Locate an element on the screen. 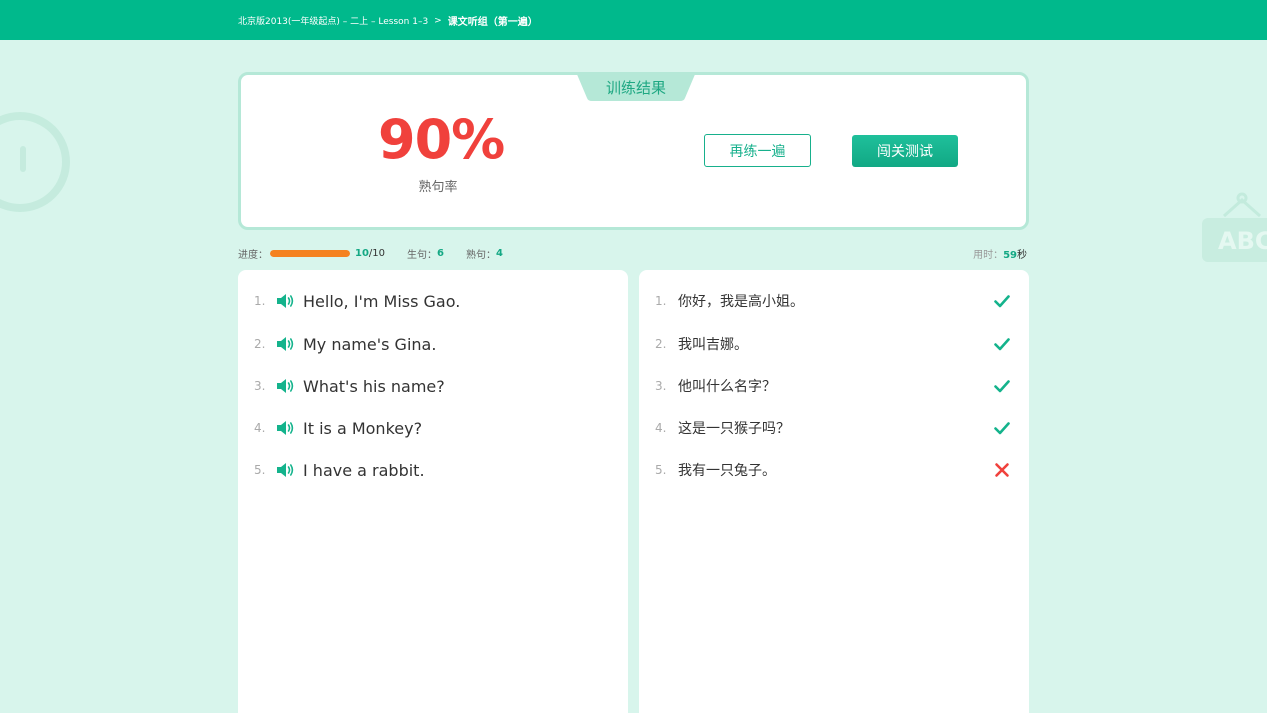 This screenshot has width=1267, height=713. english-sentence: What's his name? is located at coordinates (374, 386).